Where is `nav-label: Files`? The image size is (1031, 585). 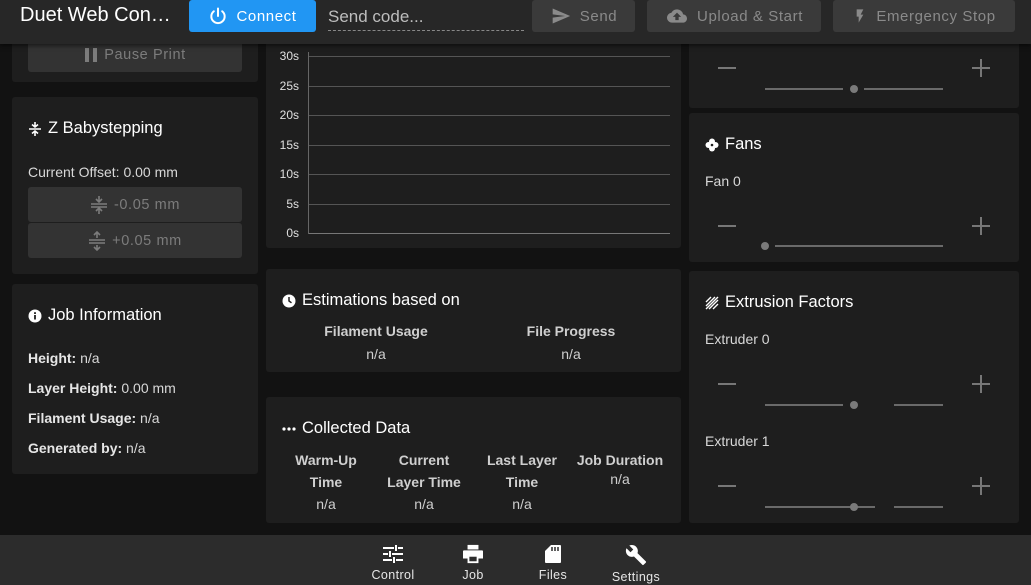 nav-label: Files is located at coordinates (553, 575).